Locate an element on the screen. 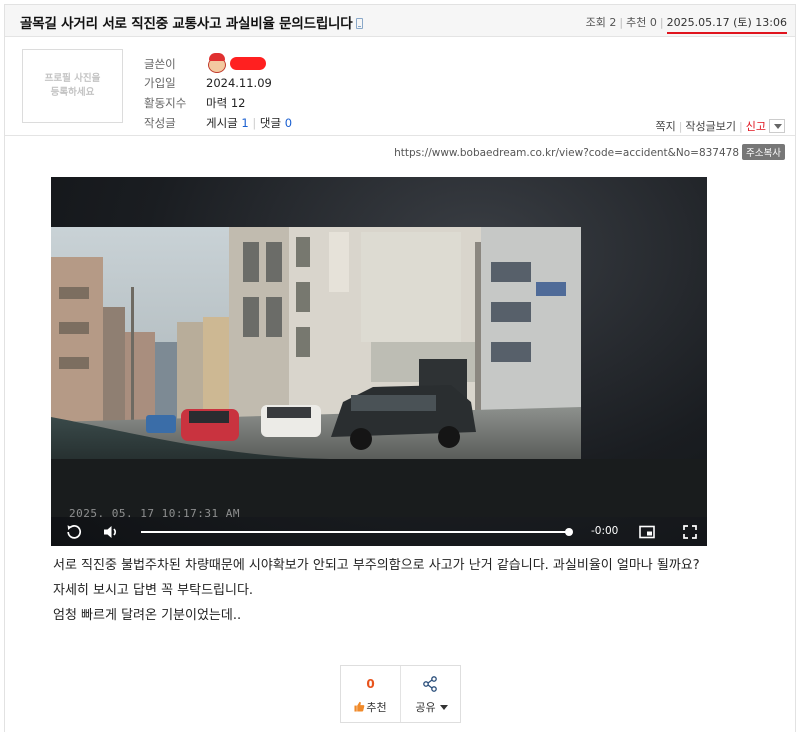 This screenshot has height=732, width=800. recommend-button: 추천 is located at coordinates (370, 707).